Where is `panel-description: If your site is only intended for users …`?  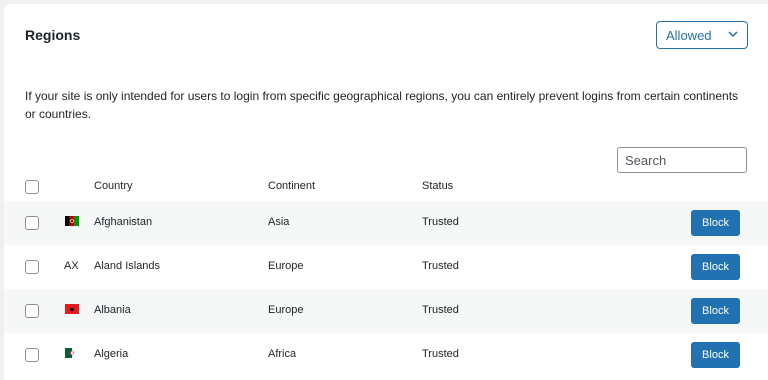 panel-description: If your site is only intended for users … is located at coordinates (382, 105).